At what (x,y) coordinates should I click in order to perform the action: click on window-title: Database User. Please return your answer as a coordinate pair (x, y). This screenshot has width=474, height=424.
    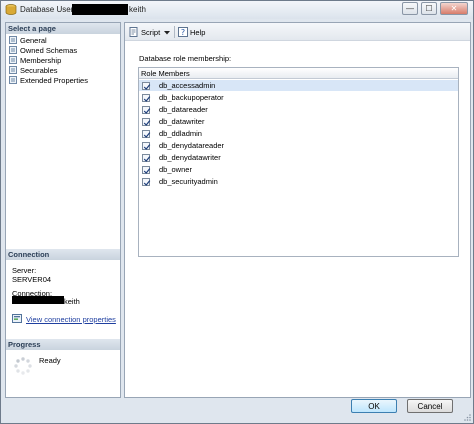
    Looking at the image, I should click on (47, 9).